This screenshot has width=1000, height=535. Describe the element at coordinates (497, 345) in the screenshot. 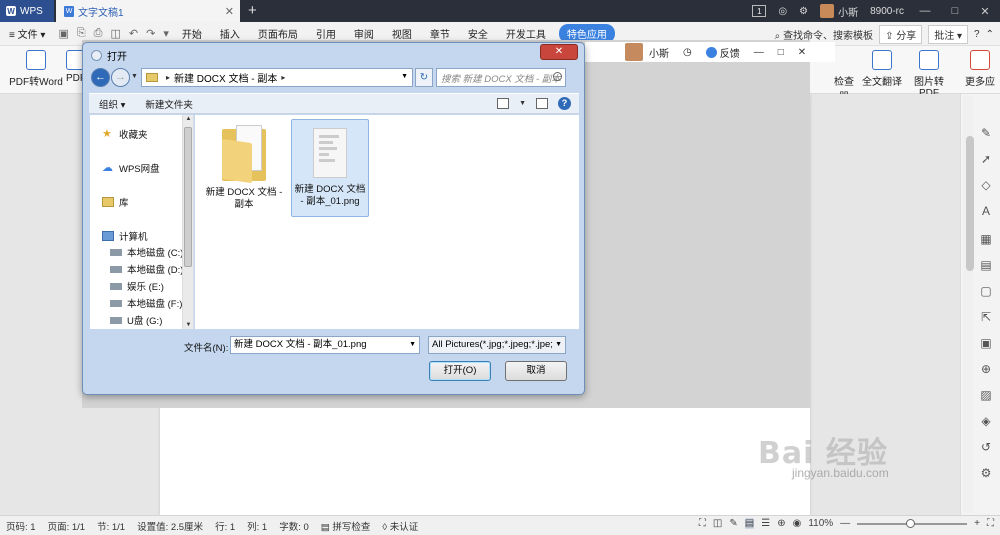

I see `file-type-select: All Pictures(*.jpg;*.jpeg;*.jpe; ▼` at that location.